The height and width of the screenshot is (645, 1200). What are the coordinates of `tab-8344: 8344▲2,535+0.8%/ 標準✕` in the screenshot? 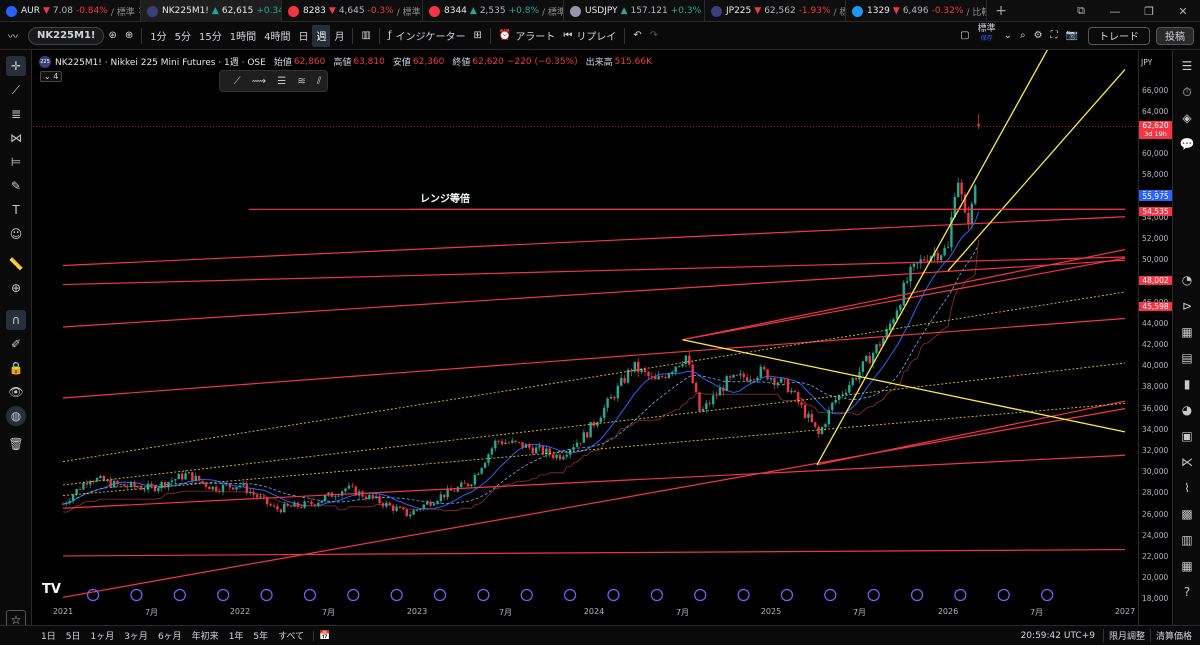 It's located at (493, 11).